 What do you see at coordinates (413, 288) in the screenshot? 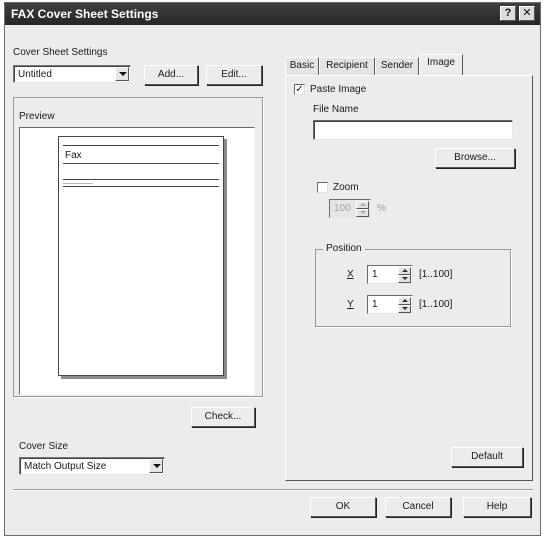
I see `position-group` at bounding box center [413, 288].